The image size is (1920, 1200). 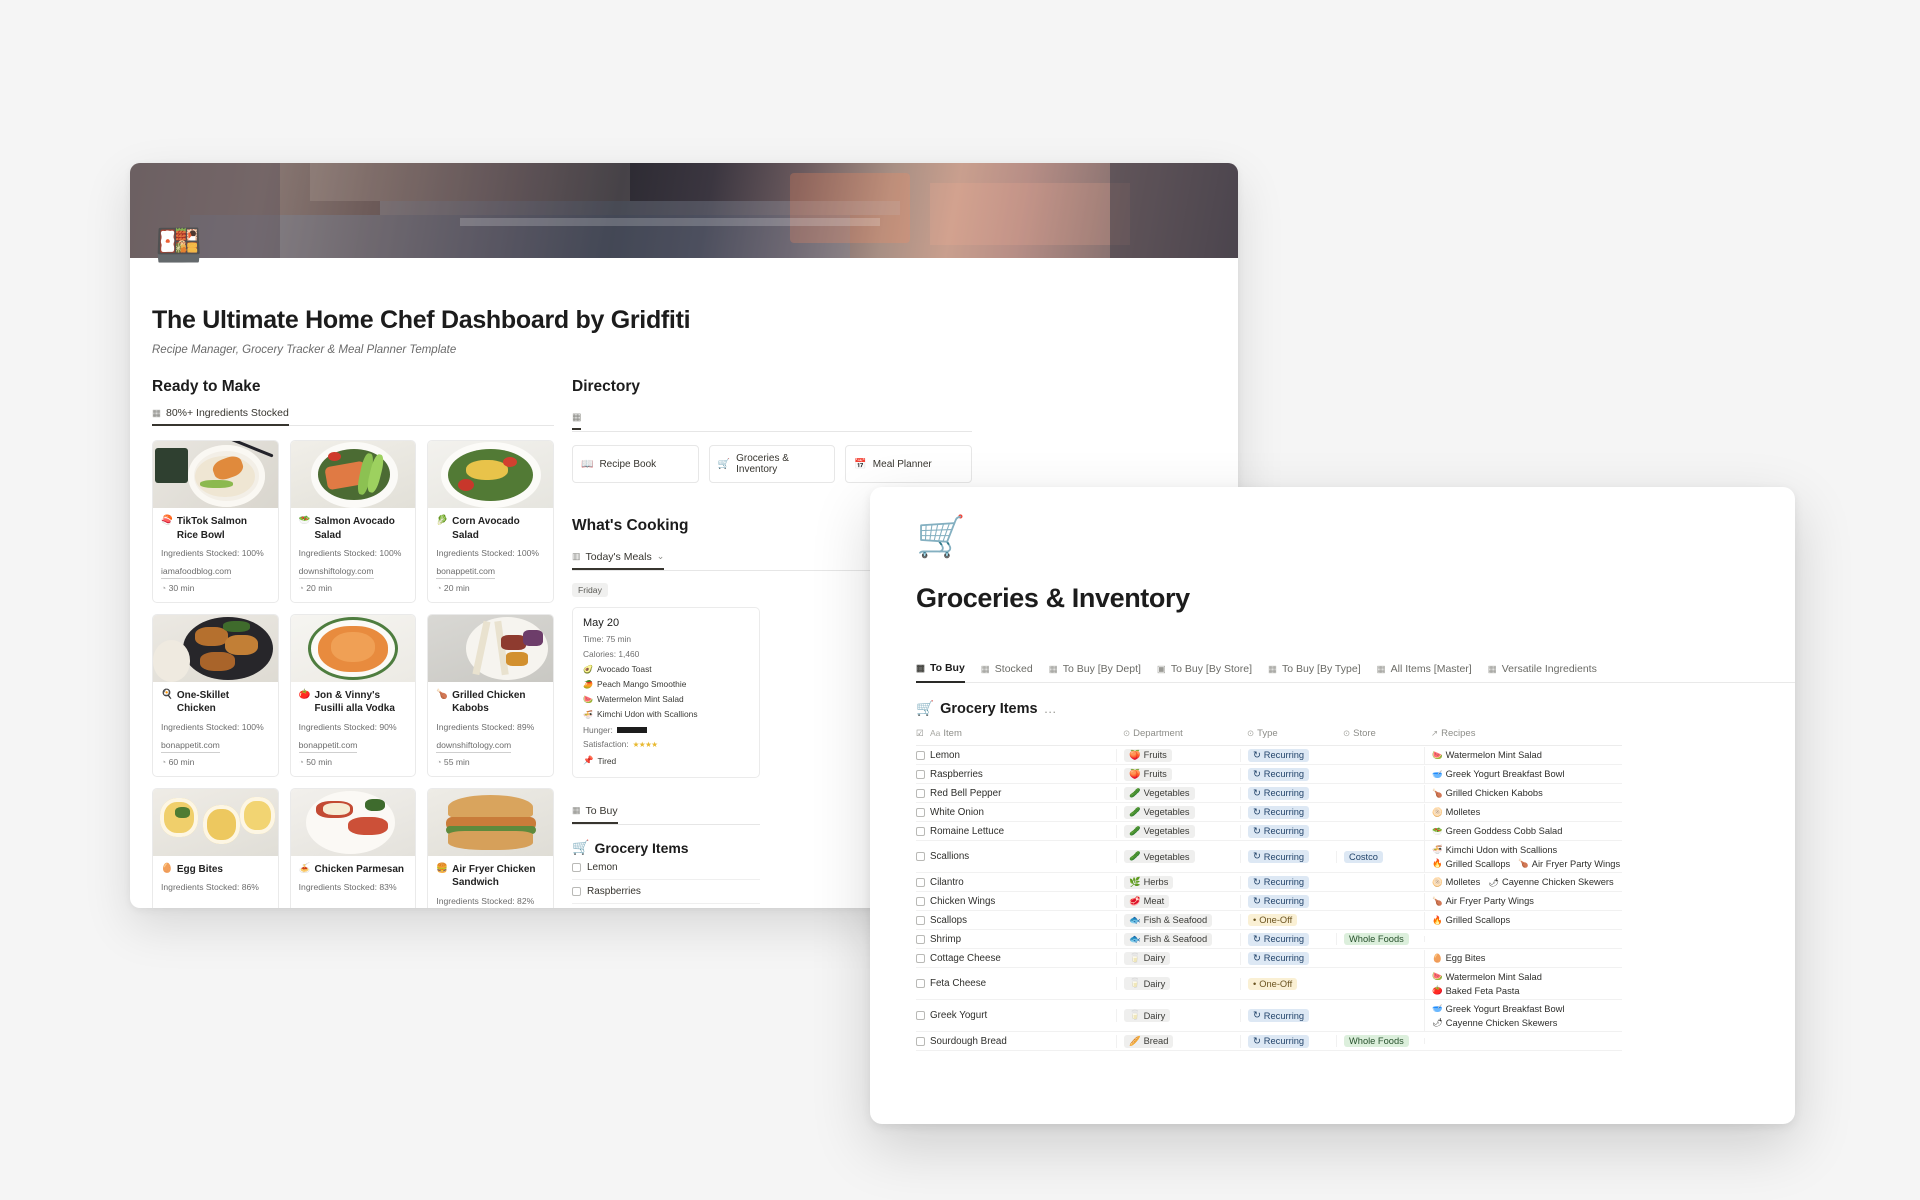 What do you see at coordinates (1380, 733) in the screenshot?
I see `column-header-store: ⊙ Store` at bounding box center [1380, 733].